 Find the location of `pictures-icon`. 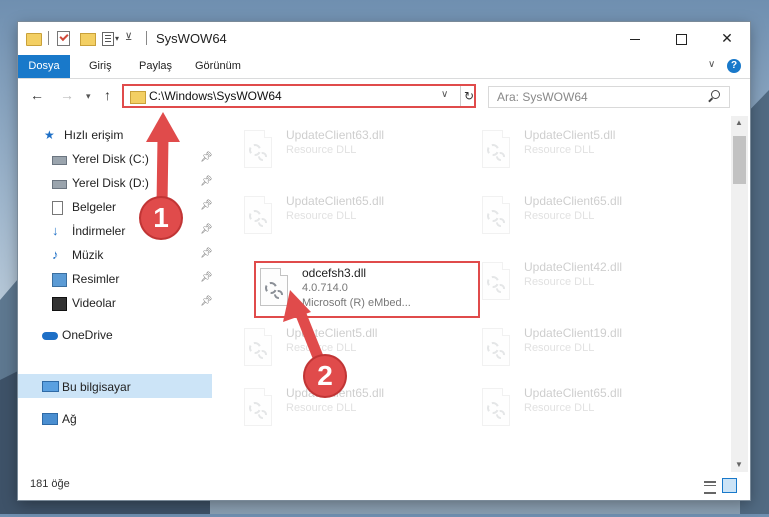

pictures-icon is located at coordinates (59, 280).